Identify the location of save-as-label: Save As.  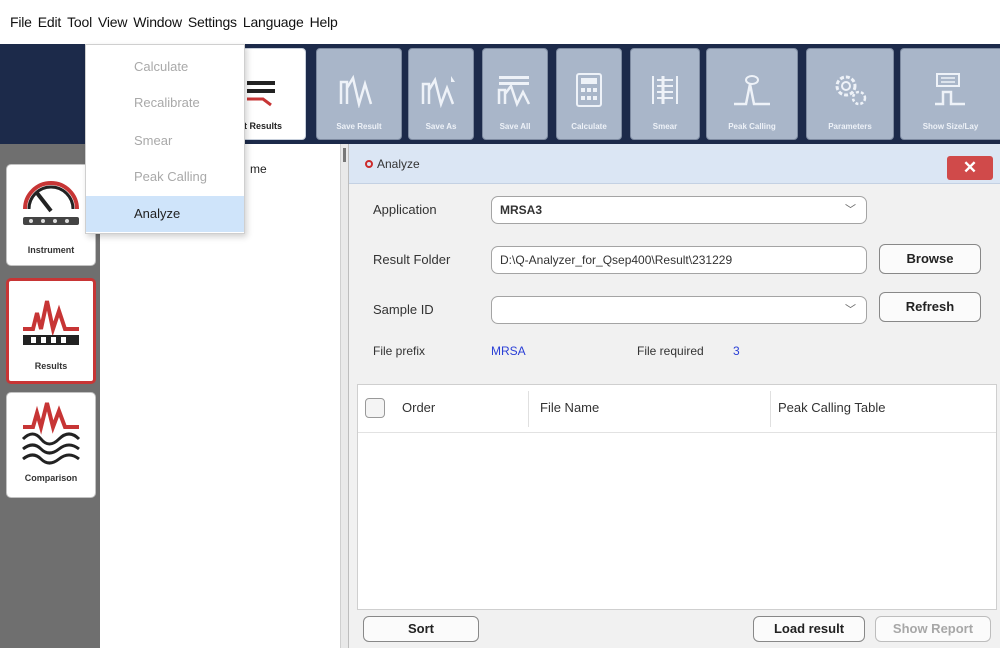
(441, 126).